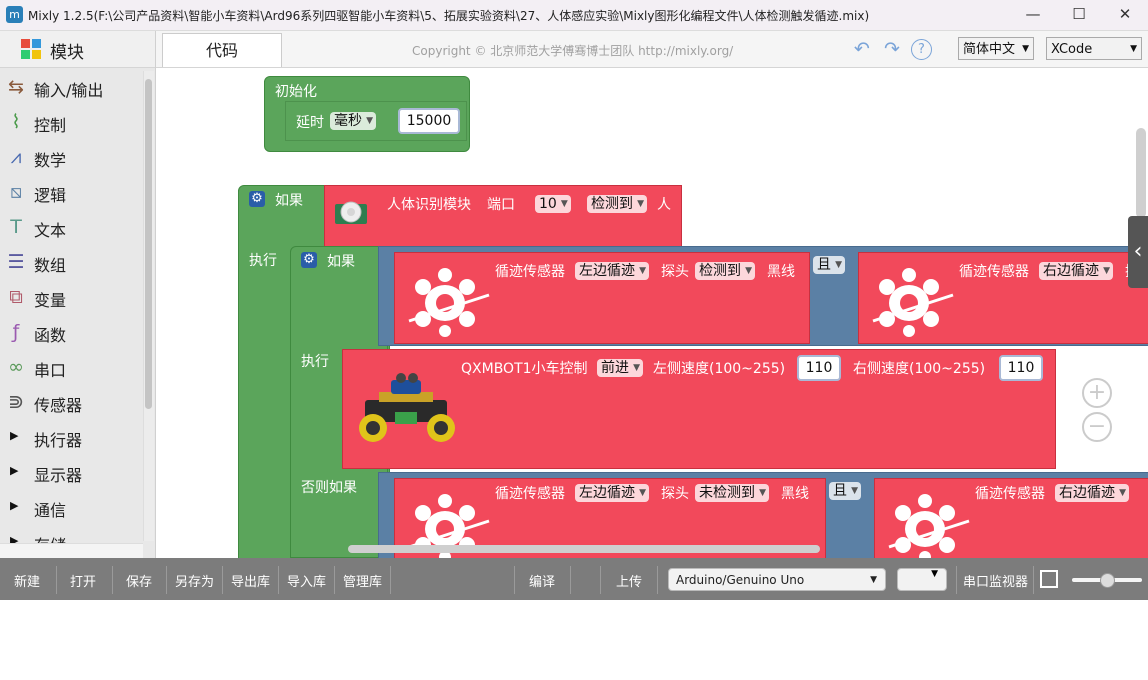  Describe the element at coordinates (503, 216) in the screenshot. I see `human-sensor-block: 人体识别模块 端口 10 ▼ 检测到 ▼ 人` at that location.